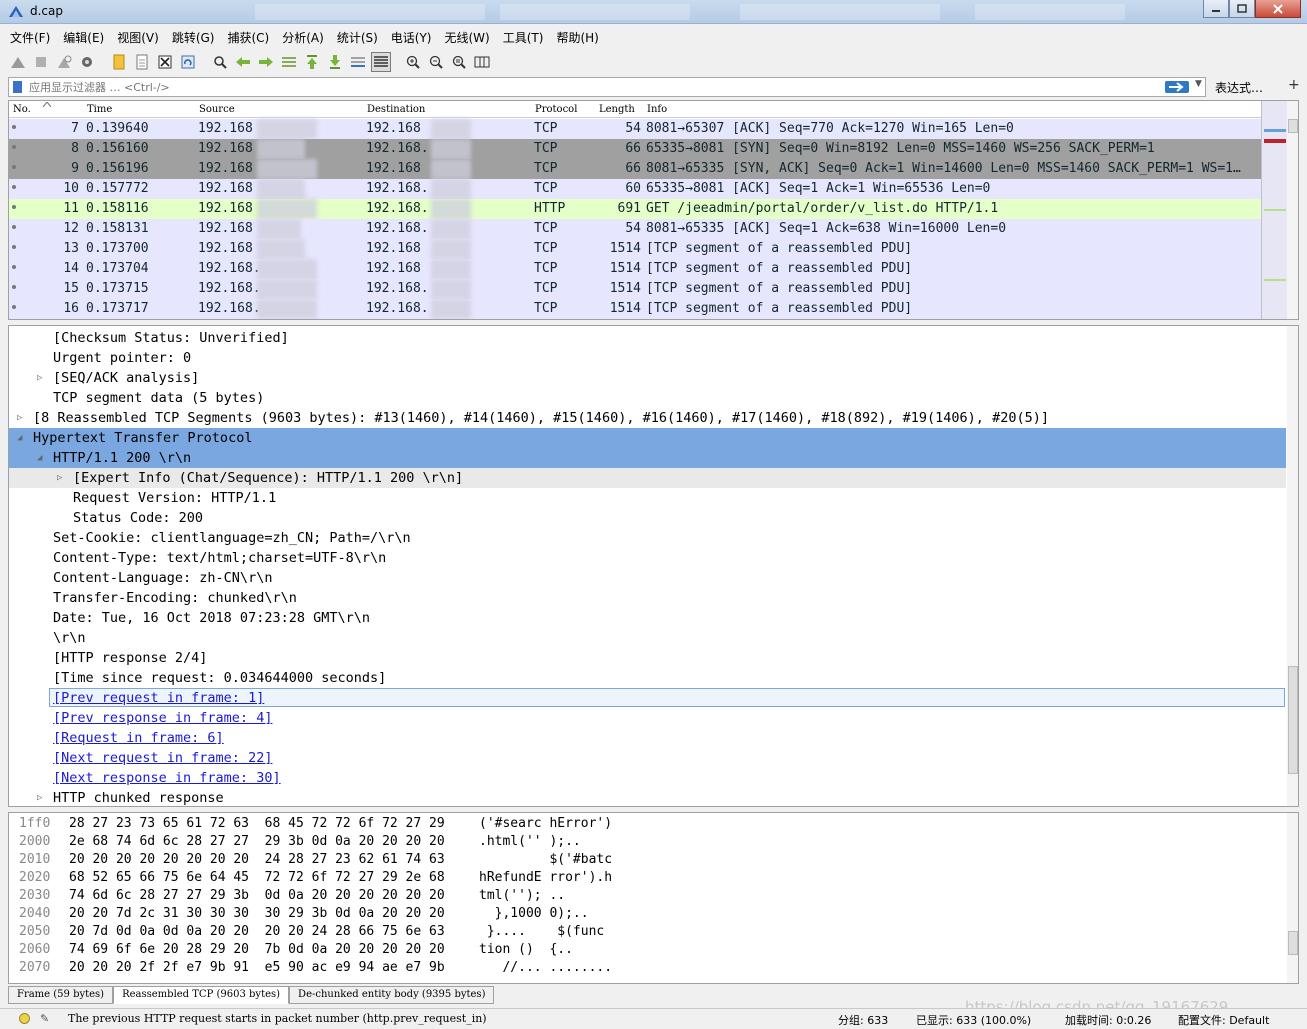 This screenshot has width=1307, height=1029. I want to click on menu-edit: 编辑(E), so click(83, 37).